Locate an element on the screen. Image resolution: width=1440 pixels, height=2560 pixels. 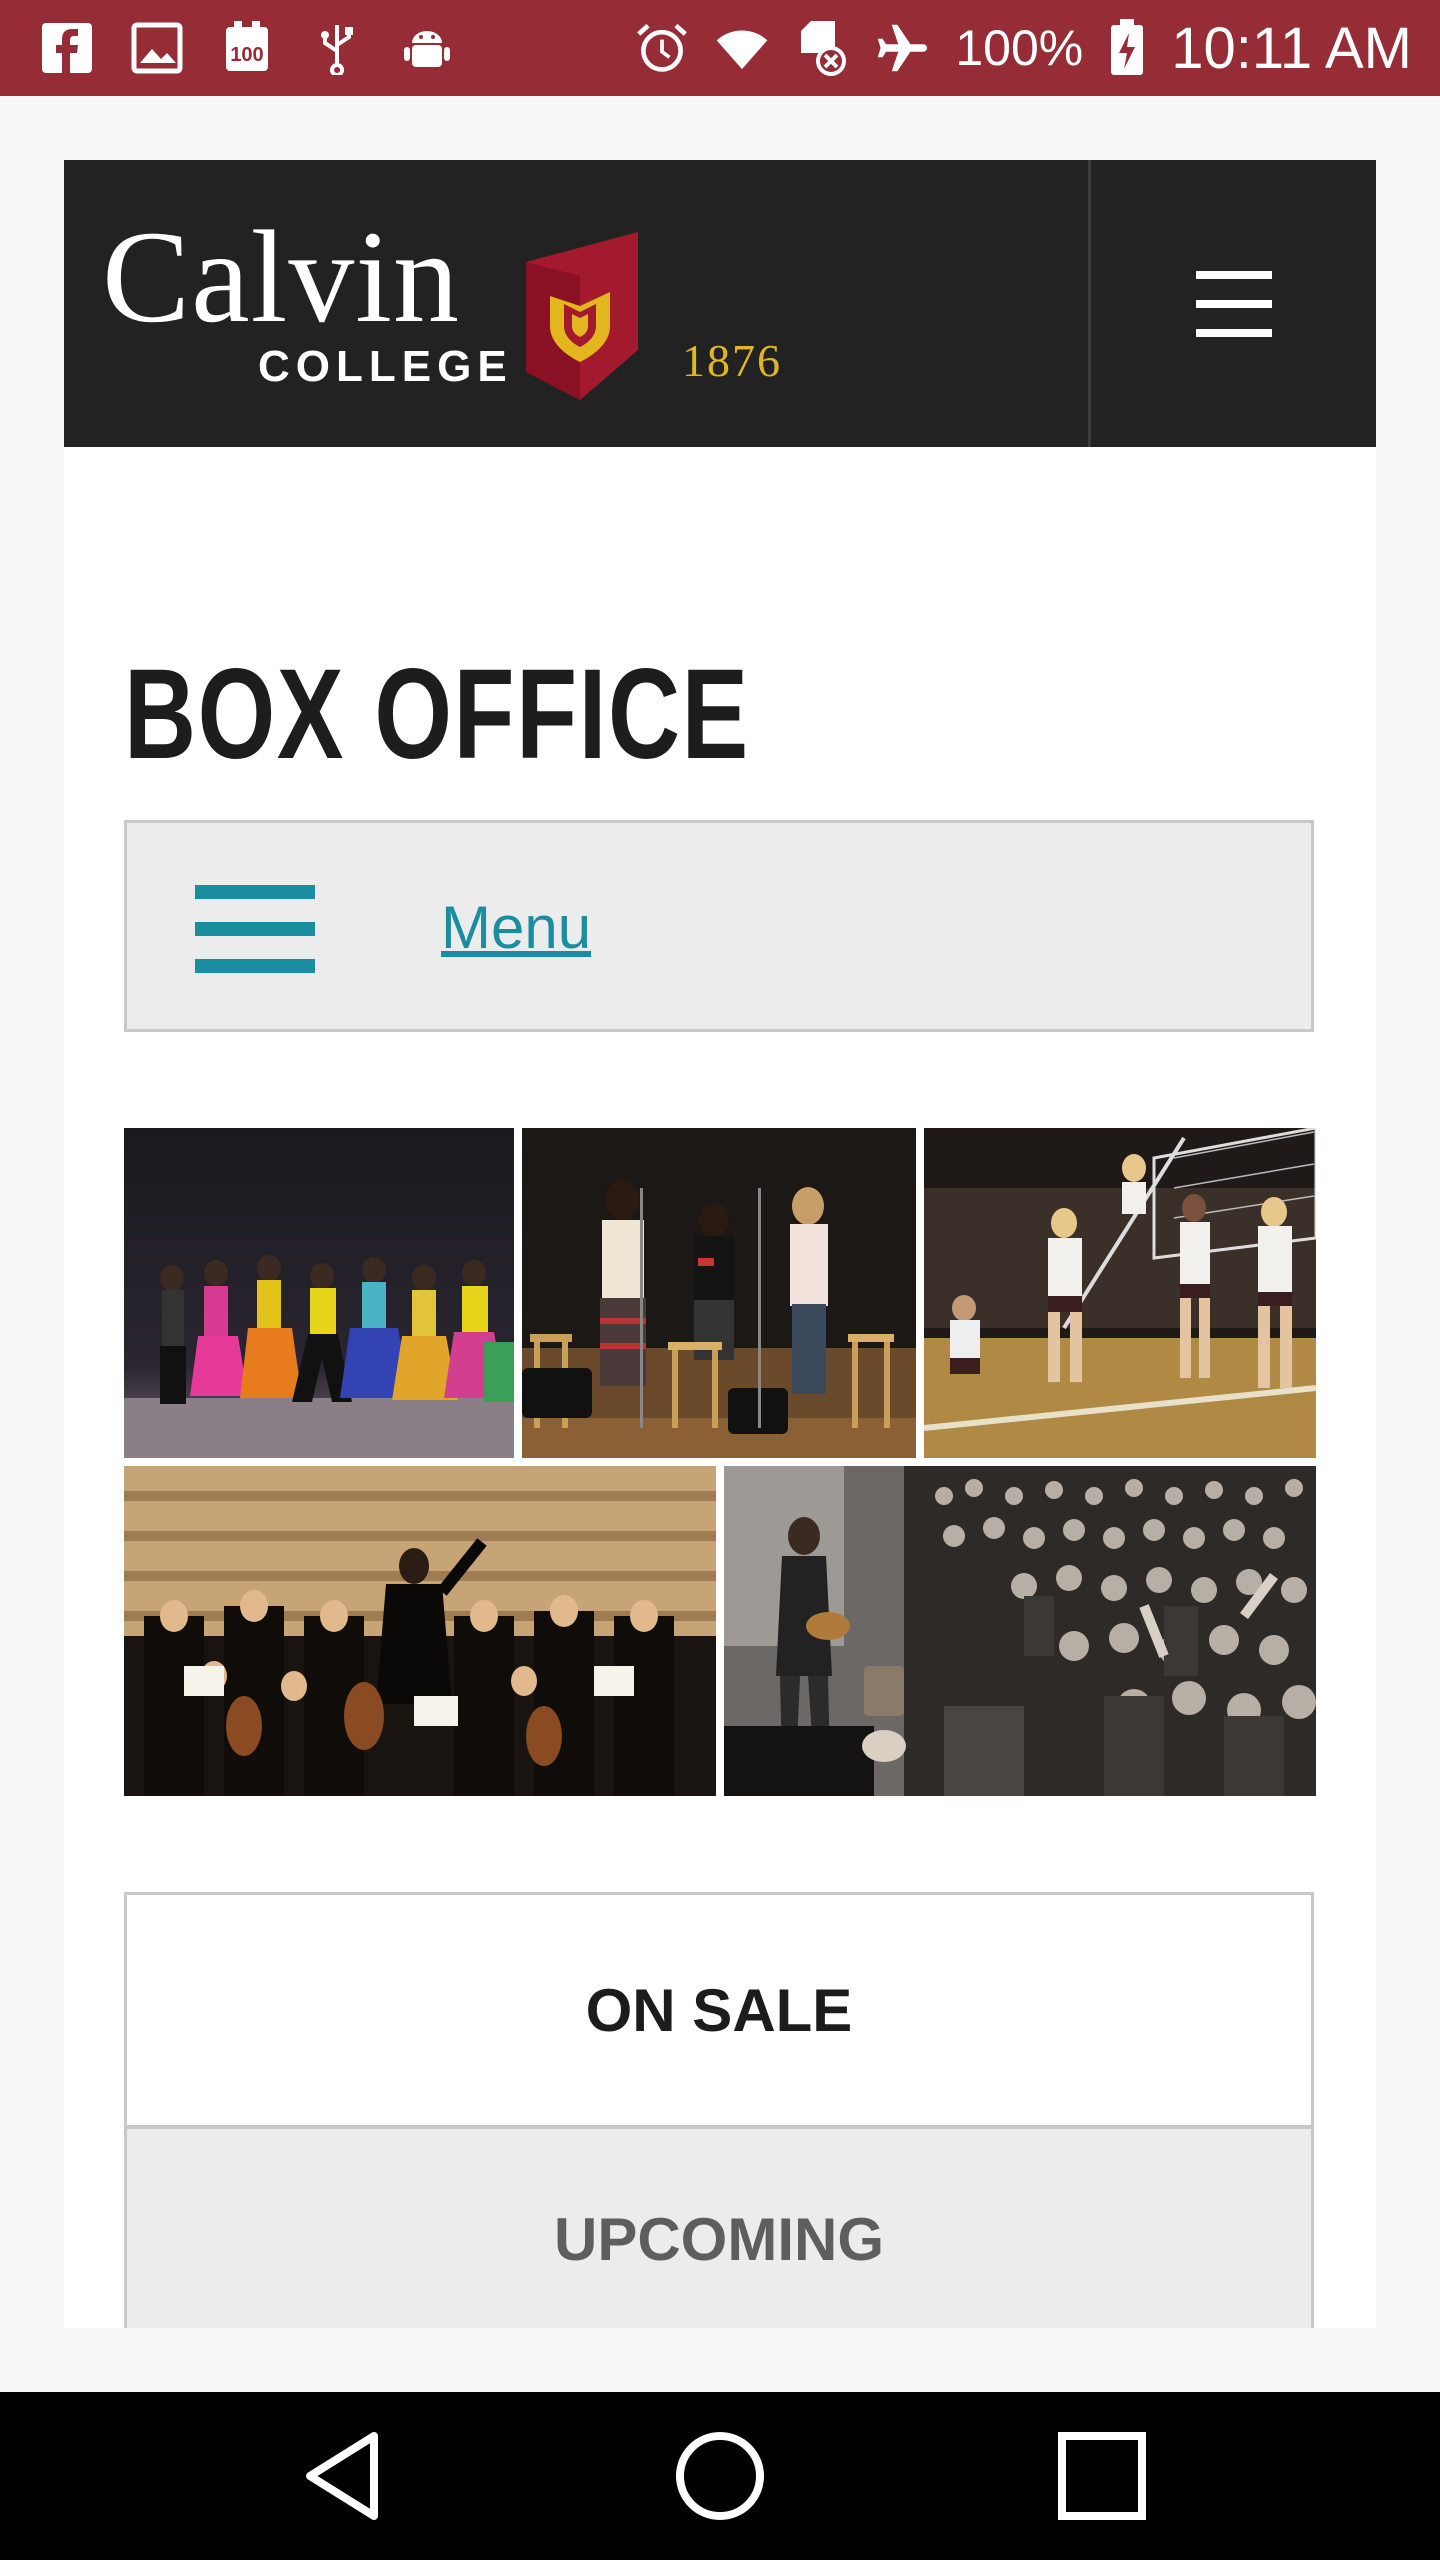
100-badge-icon: 100 is located at coordinates (247, 48).